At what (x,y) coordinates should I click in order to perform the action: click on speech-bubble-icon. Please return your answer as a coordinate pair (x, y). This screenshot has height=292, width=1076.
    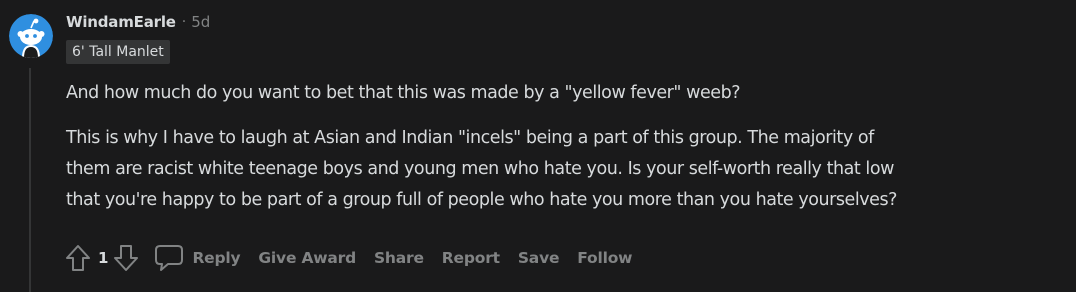
    Looking at the image, I should click on (169, 258).